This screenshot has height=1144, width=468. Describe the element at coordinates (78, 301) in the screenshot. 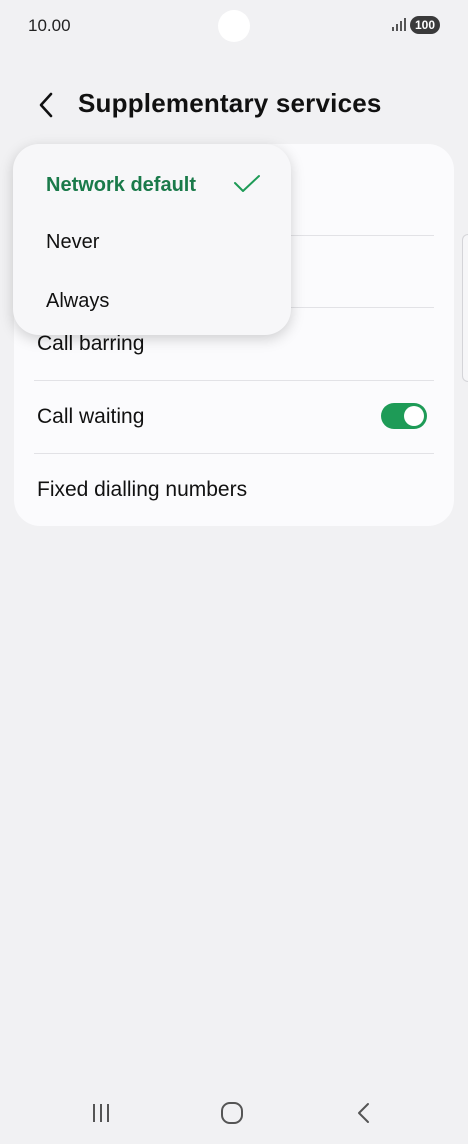

I see `menu-item-label: Always` at that location.